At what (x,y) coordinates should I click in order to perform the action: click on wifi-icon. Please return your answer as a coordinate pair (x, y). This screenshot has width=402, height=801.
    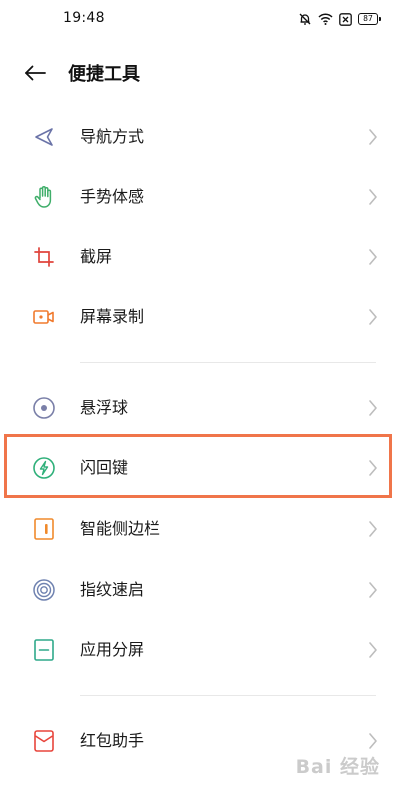
    Looking at the image, I should click on (325, 19).